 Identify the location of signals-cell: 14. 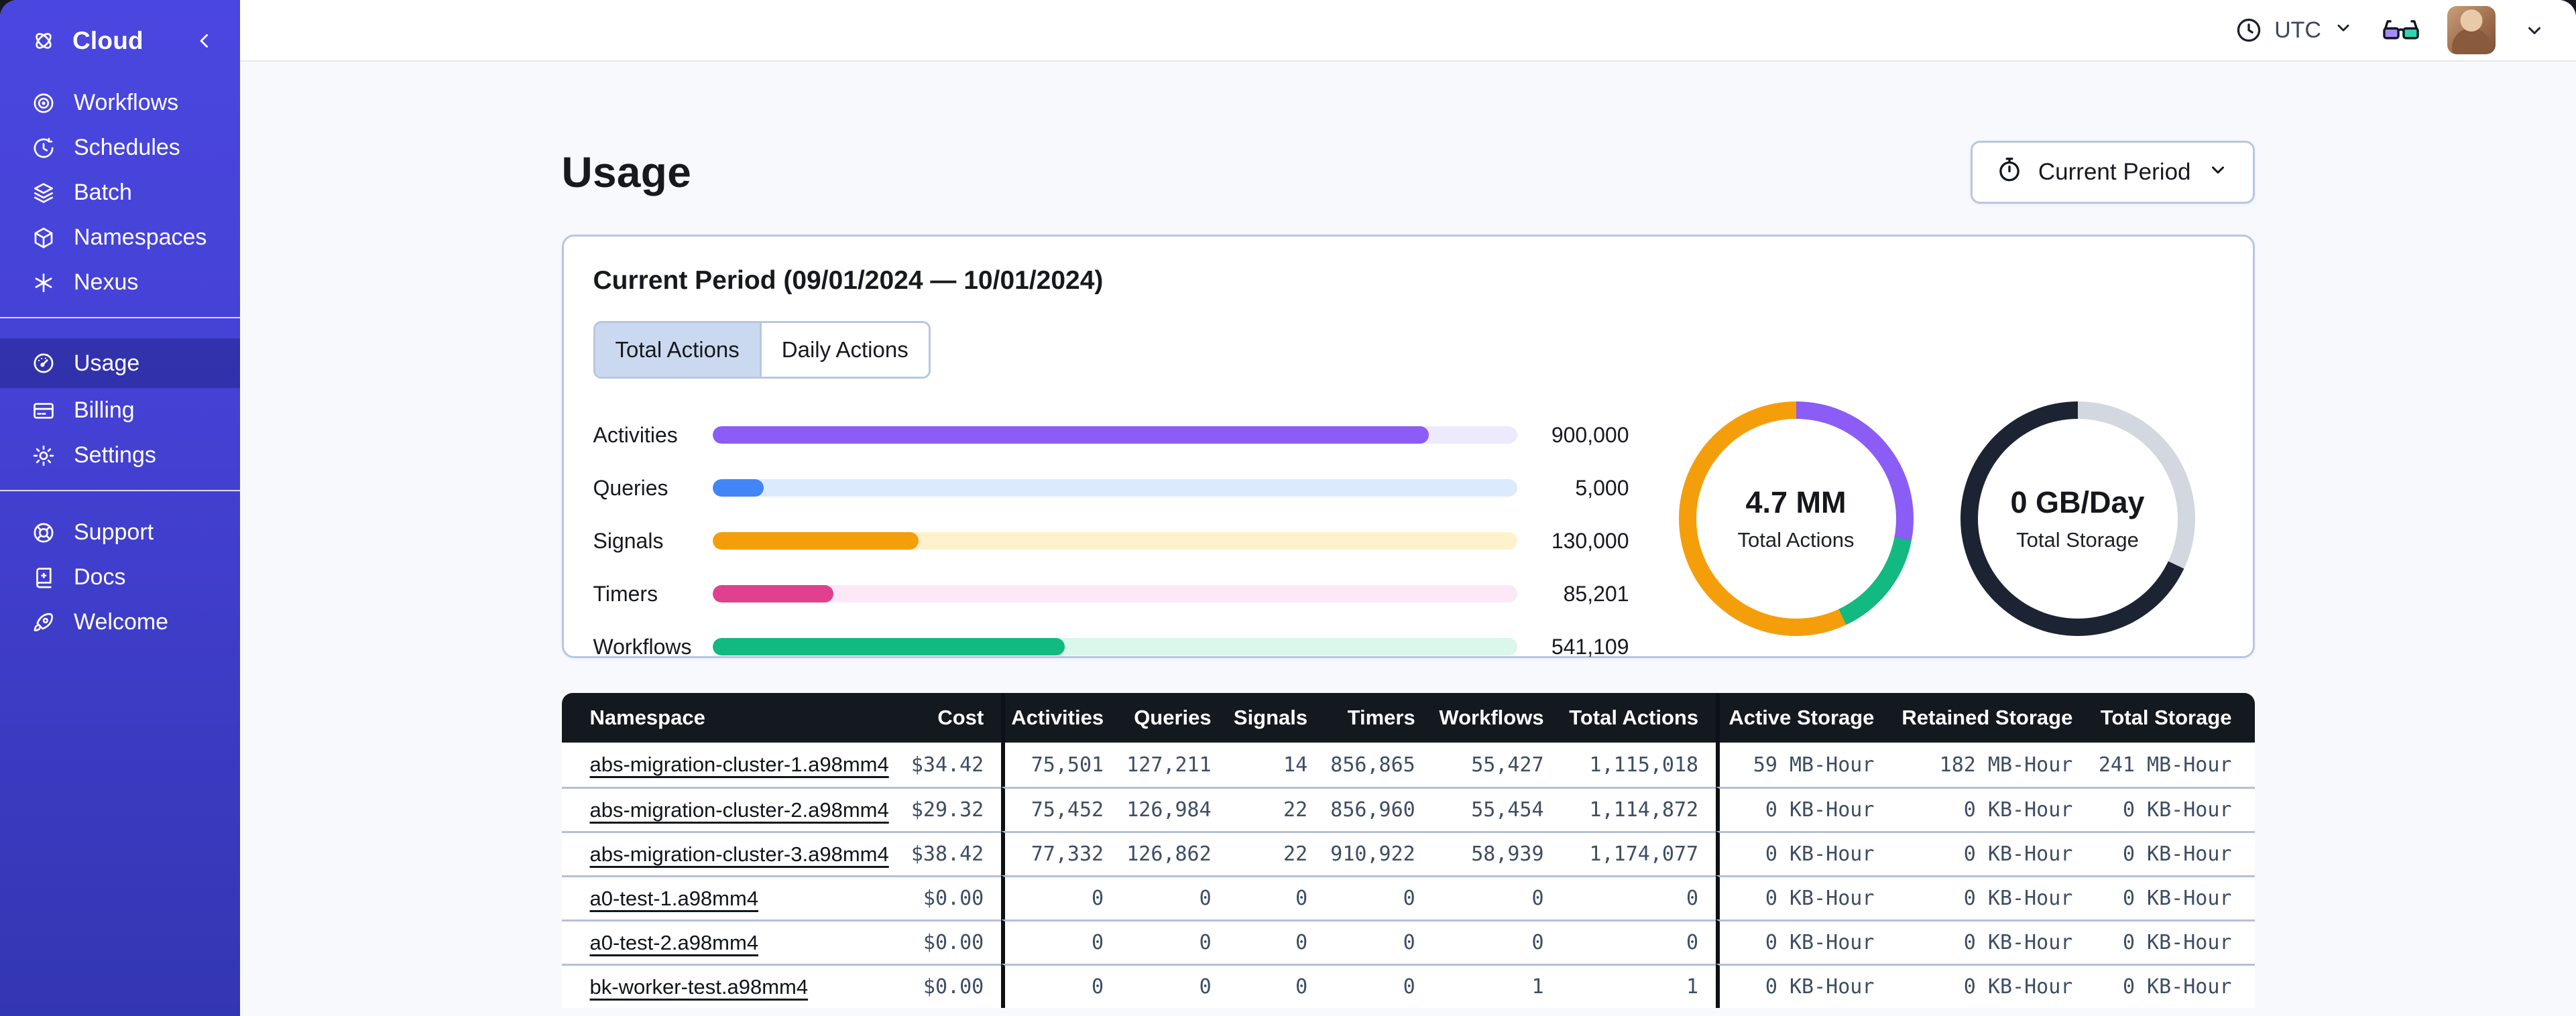
(1277, 765).